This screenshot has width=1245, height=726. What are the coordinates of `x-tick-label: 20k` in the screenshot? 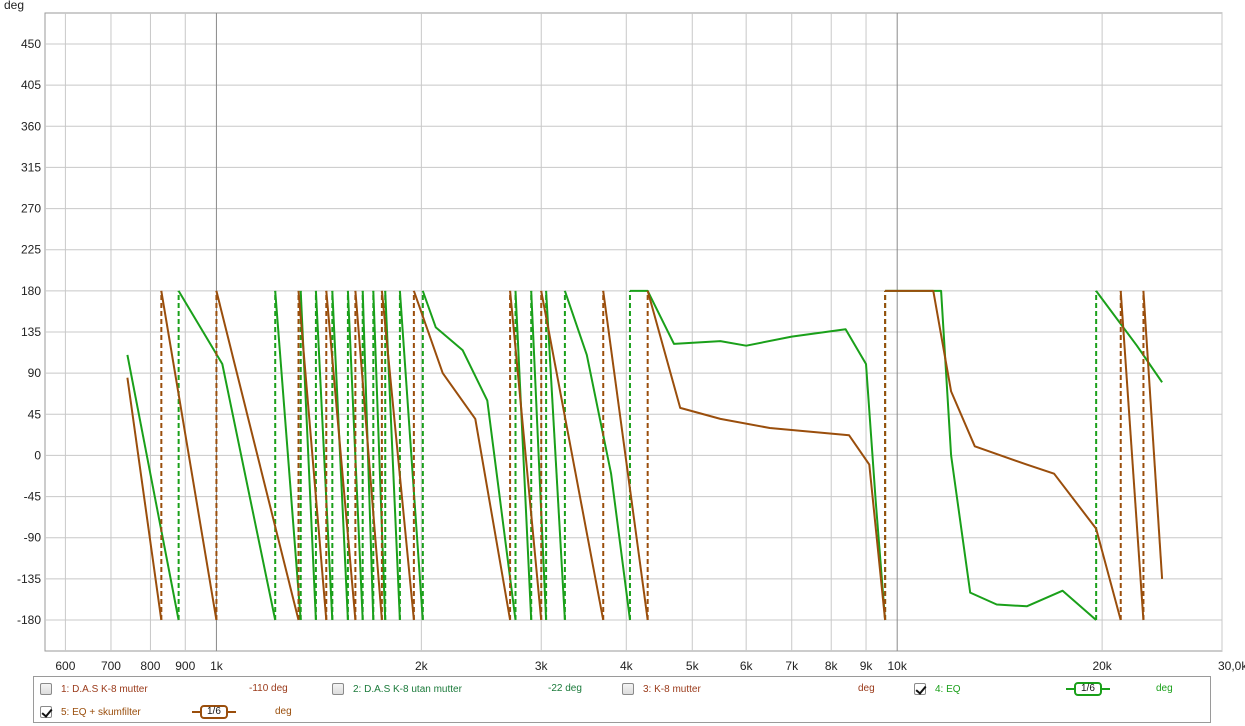 It's located at (1102, 666).